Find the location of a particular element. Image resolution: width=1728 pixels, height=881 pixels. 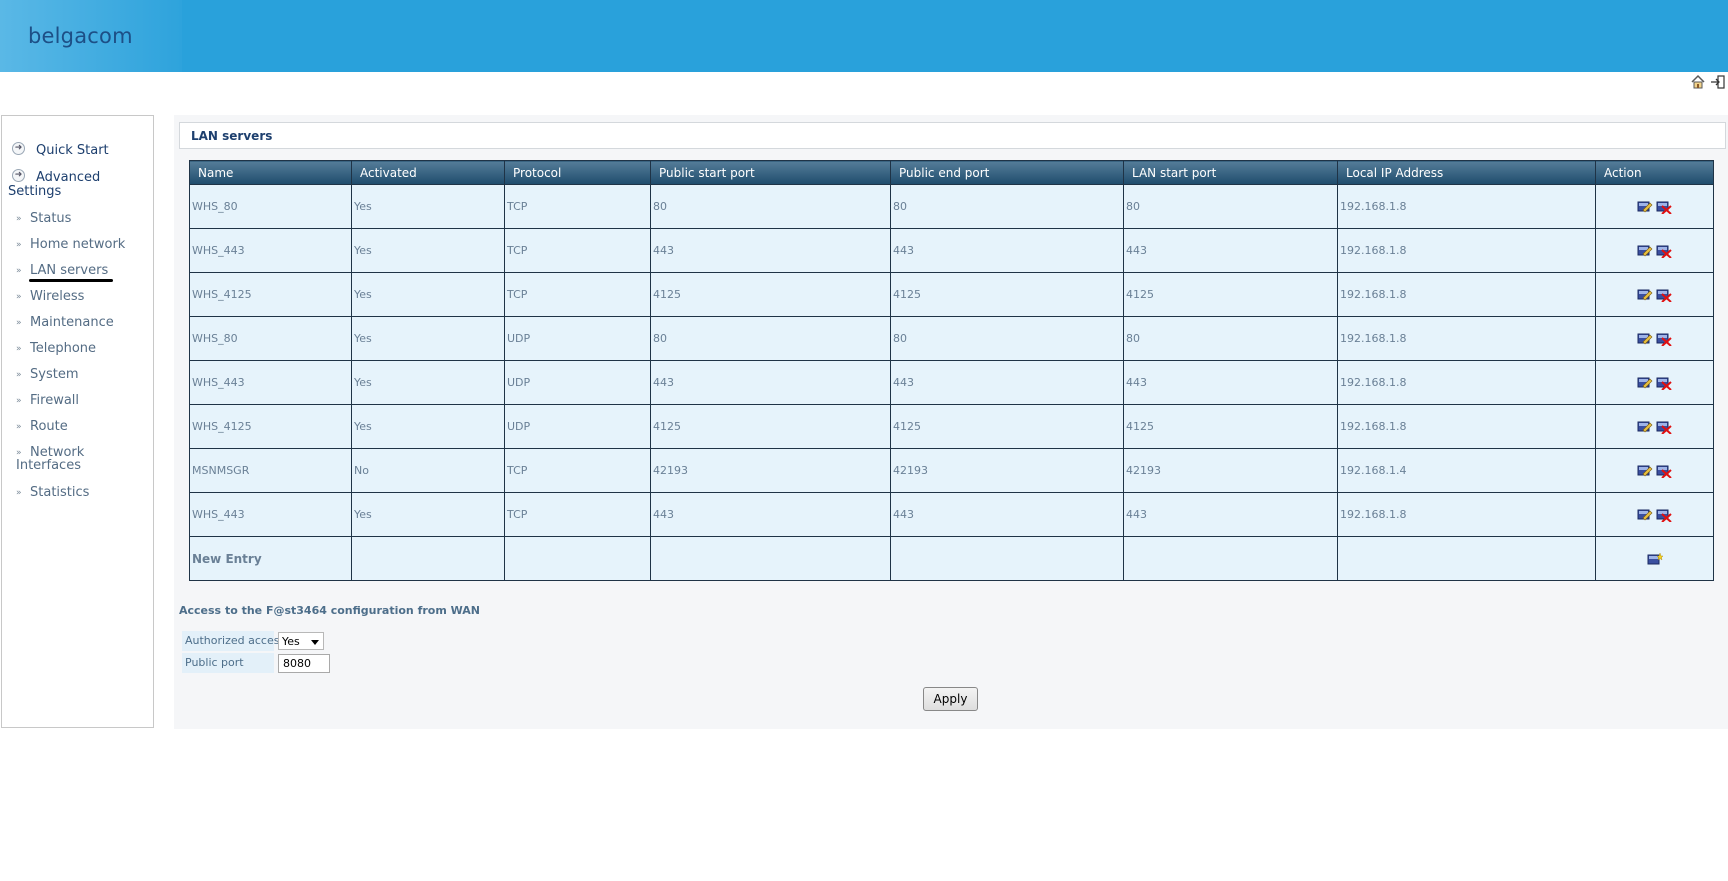

sidebar-item-network-interfaces: » Network Interfaces is located at coordinates (81, 460).